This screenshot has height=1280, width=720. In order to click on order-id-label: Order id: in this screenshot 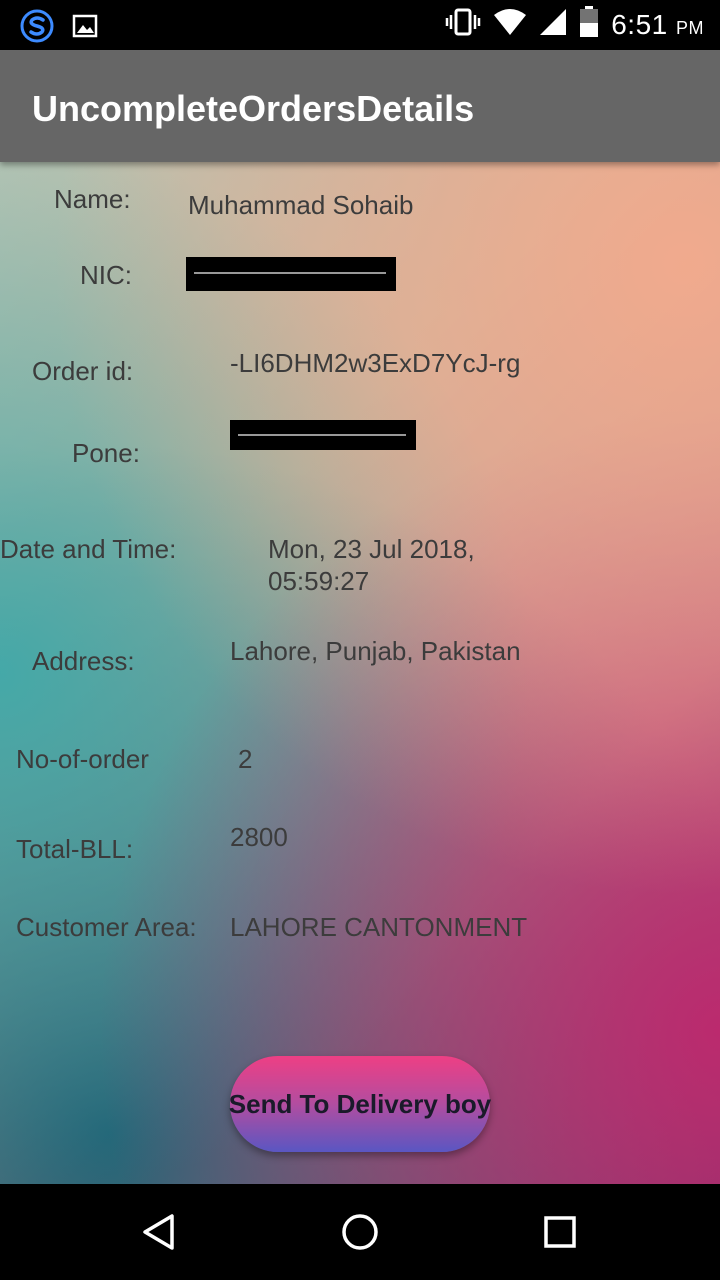, I will do `click(83, 371)`.